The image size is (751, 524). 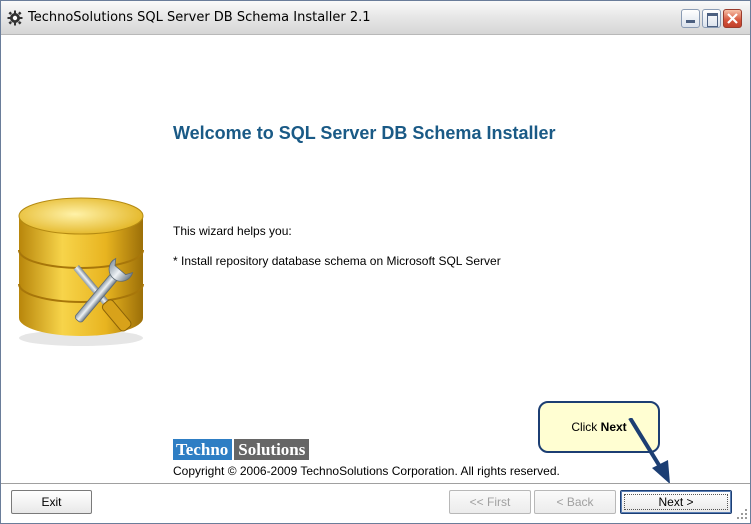 I want to click on maximize-icon, so click(x=711, y=18).